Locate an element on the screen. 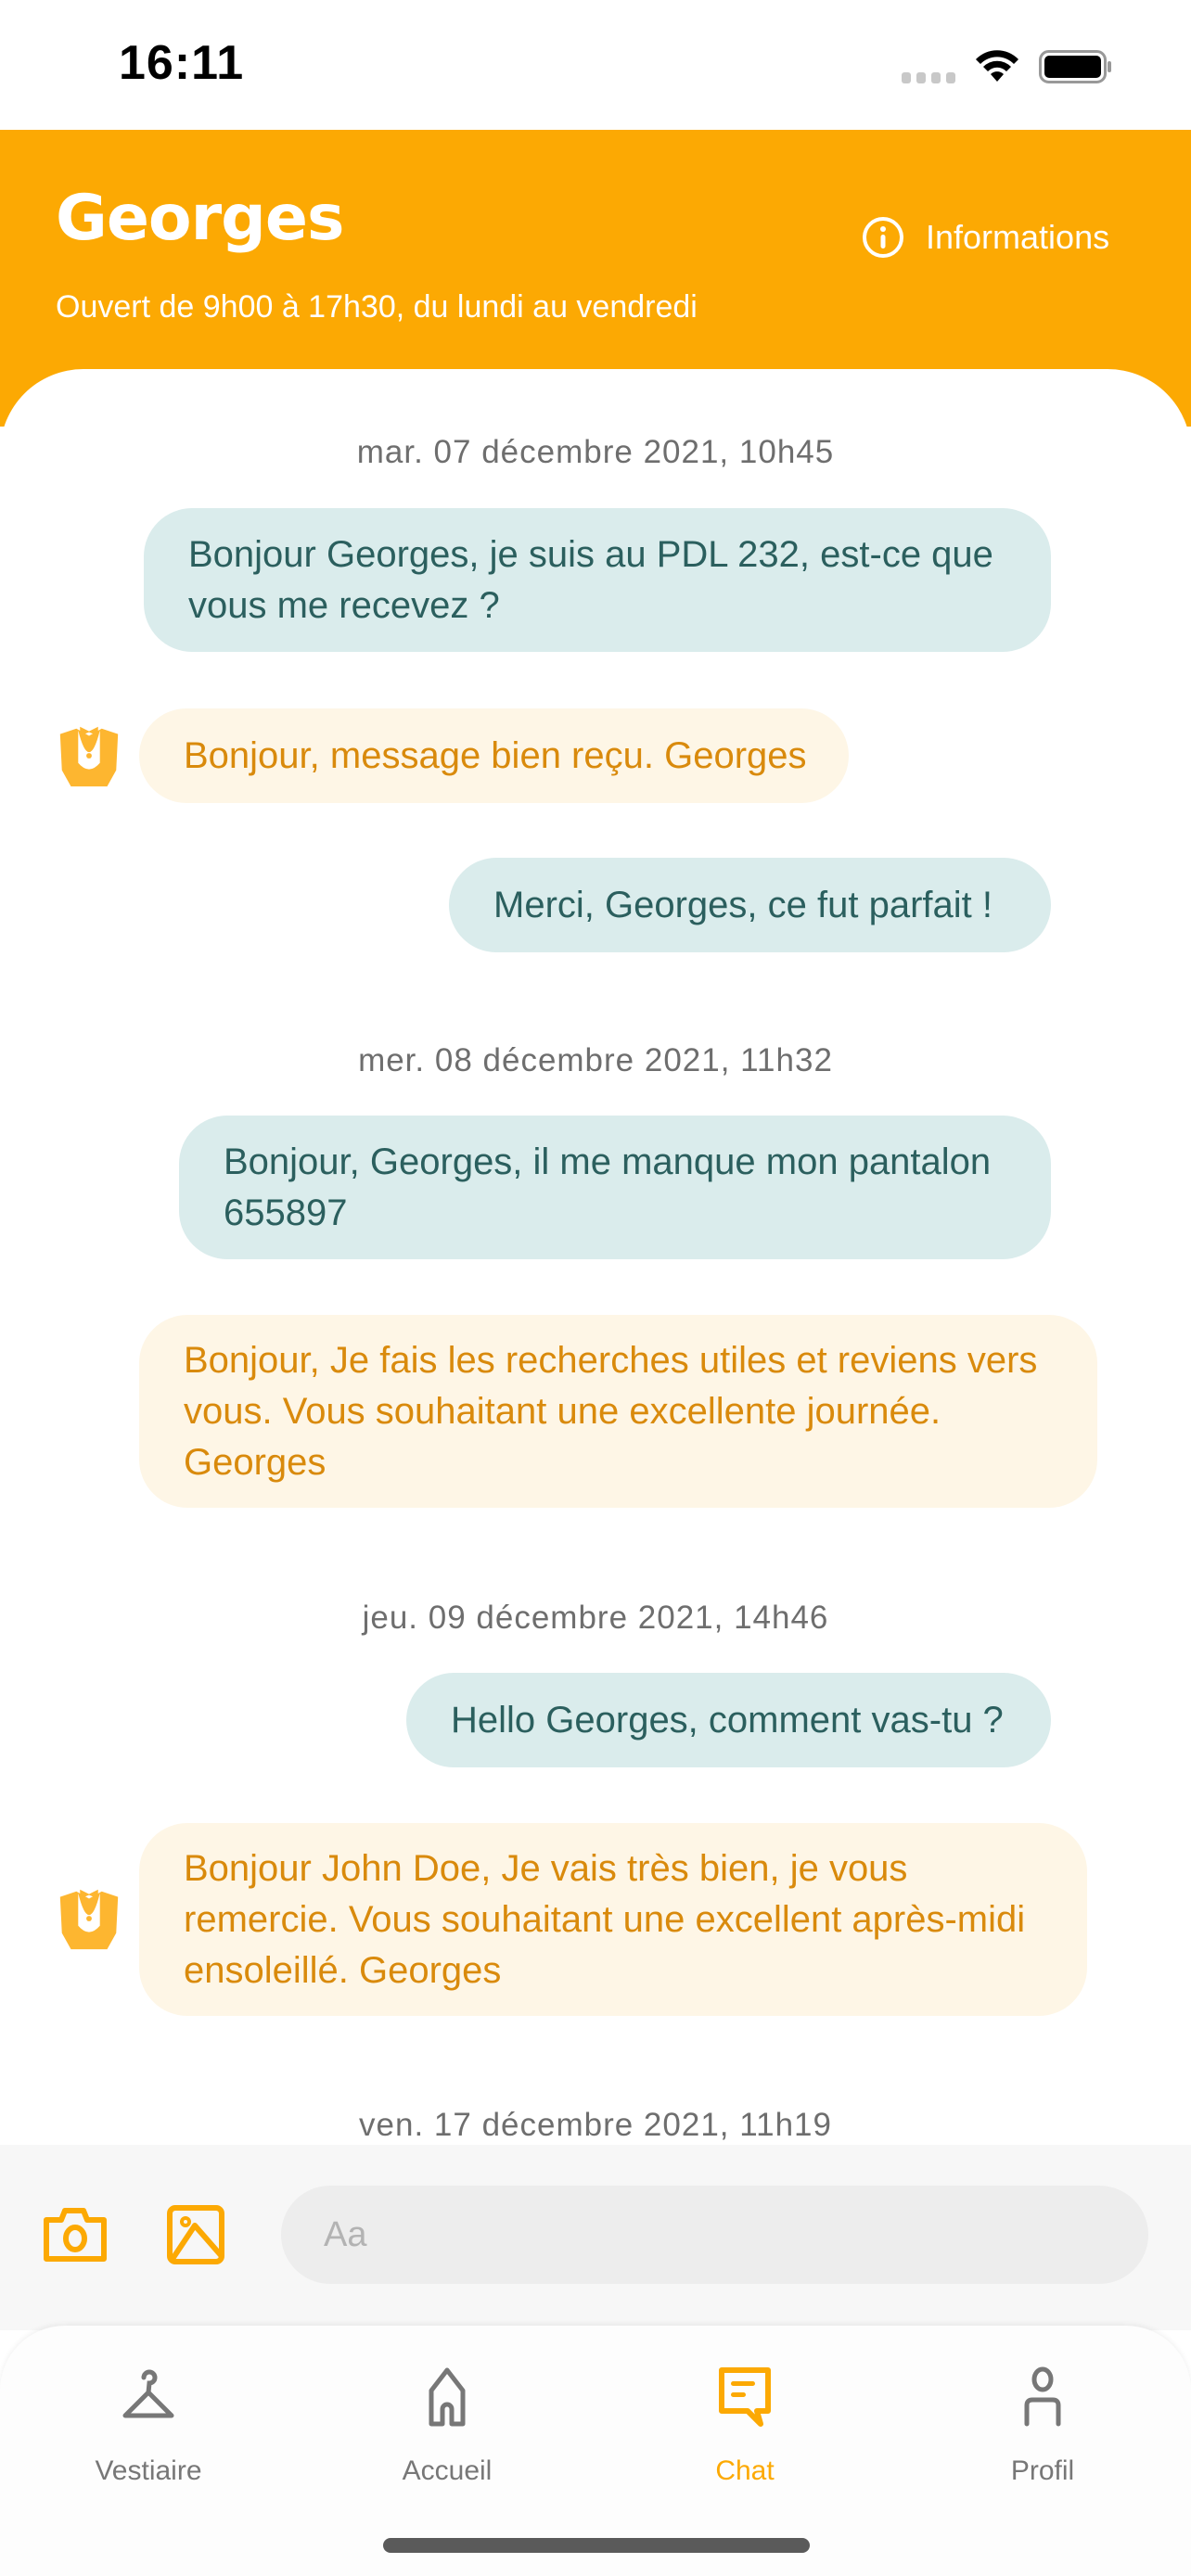 This screenshot has width=1191, height=2576. tab-accueil: Accueil is located at coordinates (447, 2426).